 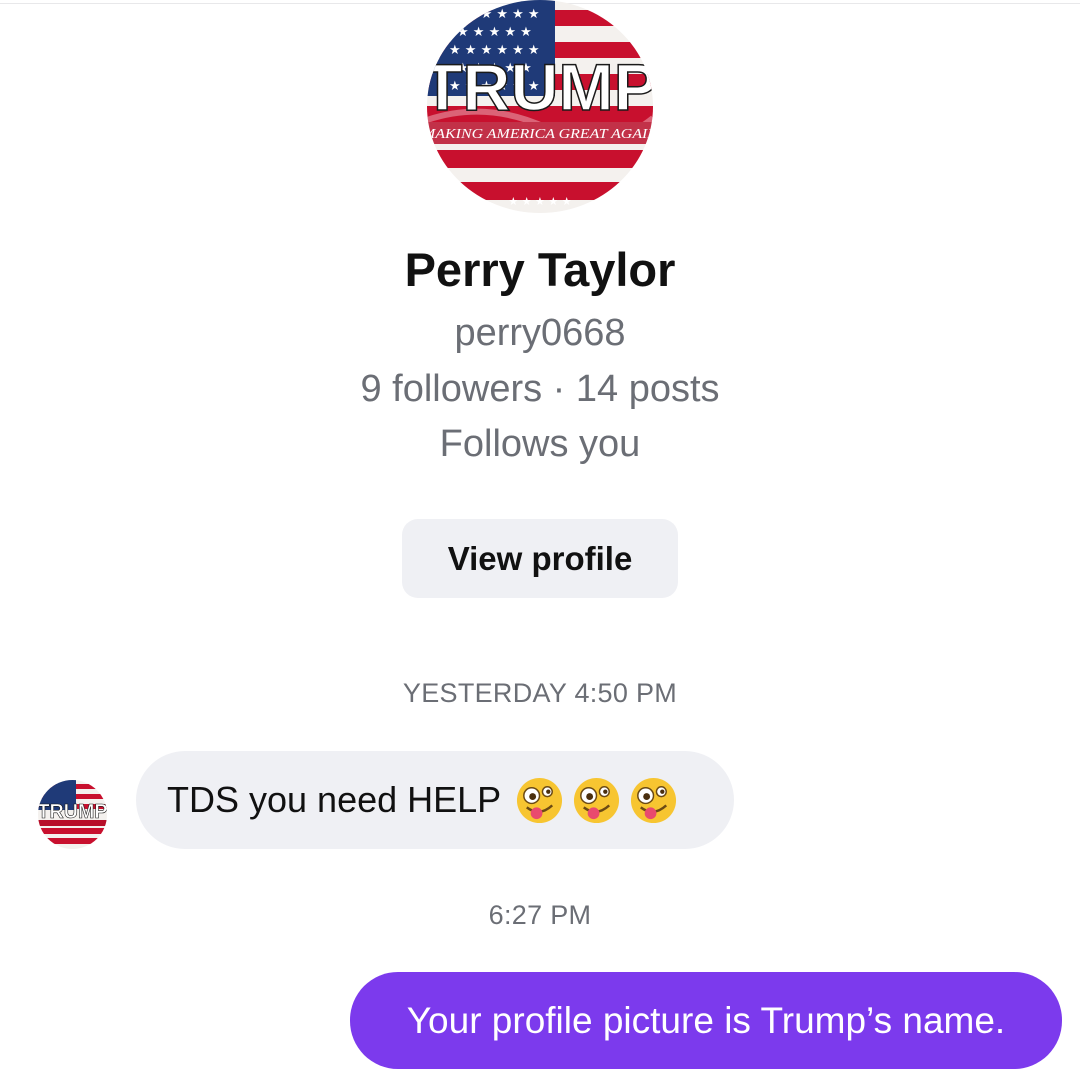 I want to click on outgoing-message-bubble: Your profile picture is Trump’s name., so click(x=706, y=1020).